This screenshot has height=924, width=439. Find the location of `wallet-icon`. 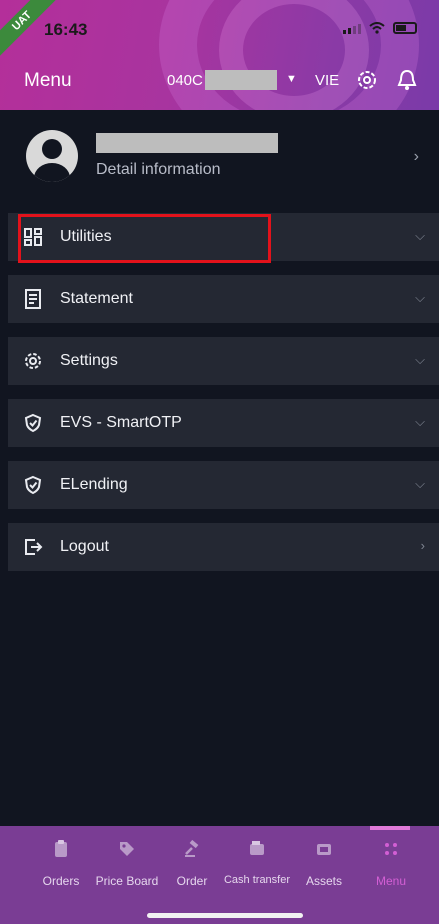

wallet-icon is located at coordinates (257, 848).